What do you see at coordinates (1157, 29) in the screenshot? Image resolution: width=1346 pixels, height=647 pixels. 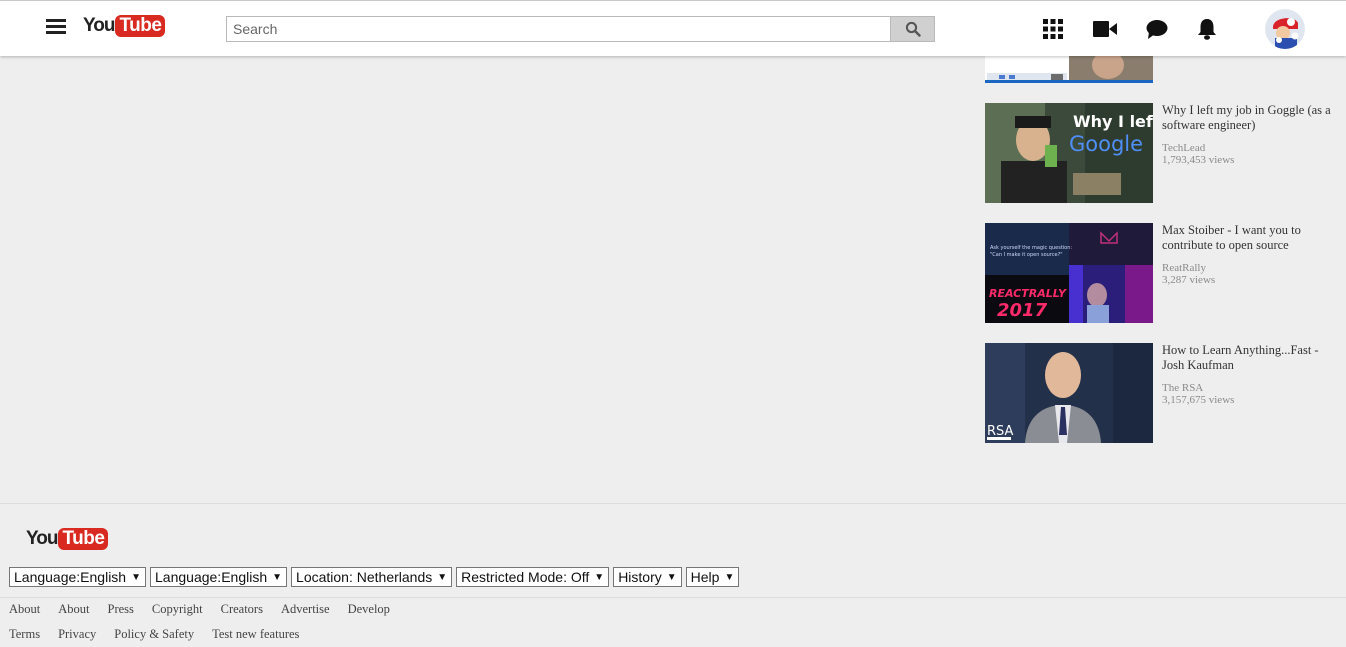 I see `chat-bubble-icon` at bounding box center [1157, 29].